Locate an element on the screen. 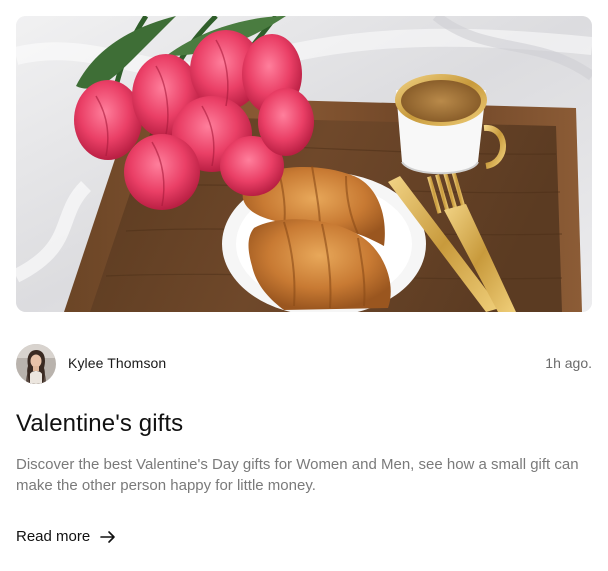 This screenshot has height=571, width=608. author-name: Kylee Thomson is located at coordinates (117, 363).